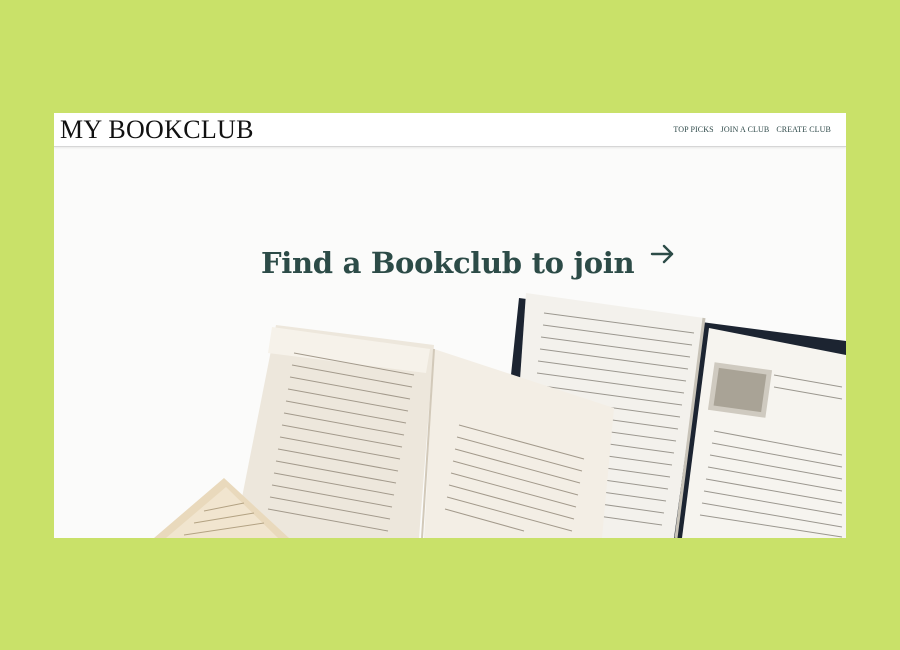 The height and width of the screenshot is (650, 900). I want to click on hero-heading: Find a Bookclub to join, so click(448, 263).